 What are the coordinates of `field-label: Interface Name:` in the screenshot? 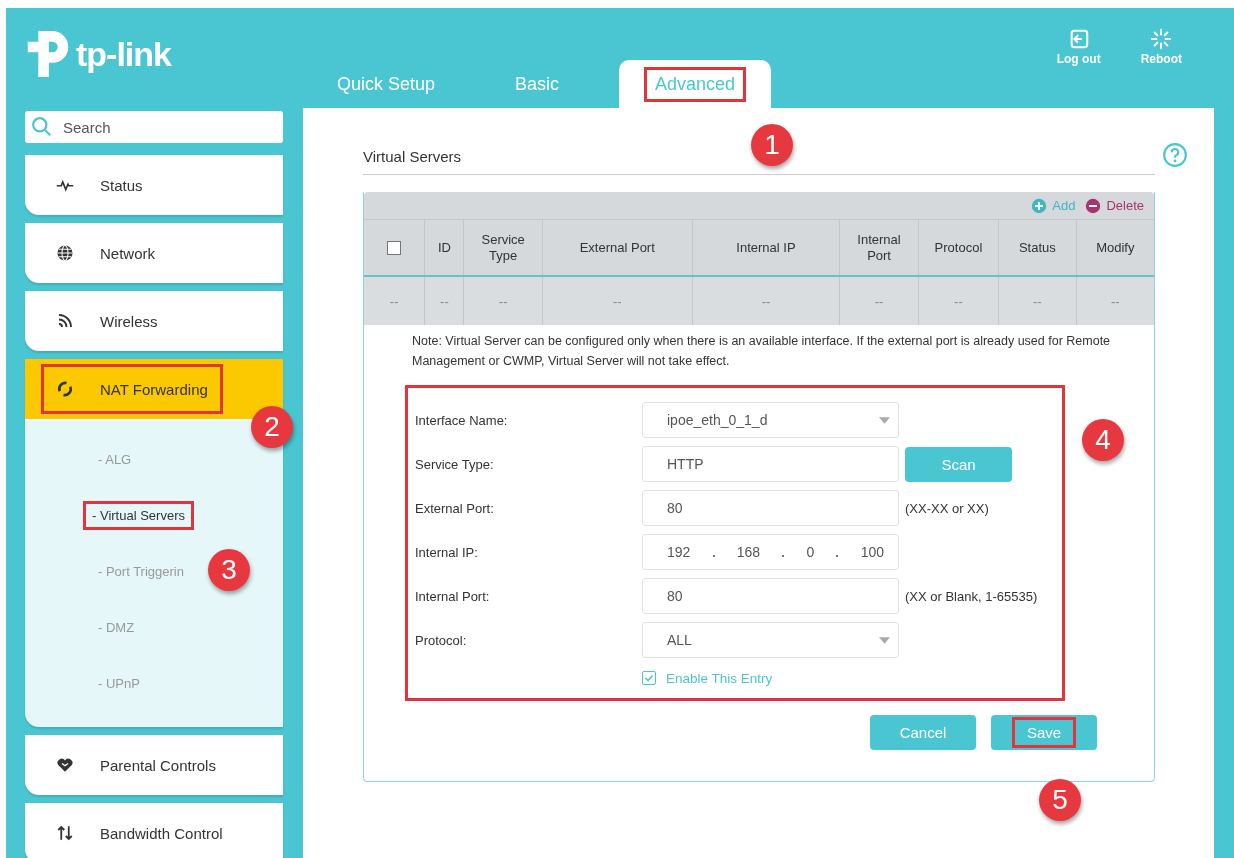 It's located at (462, 420).